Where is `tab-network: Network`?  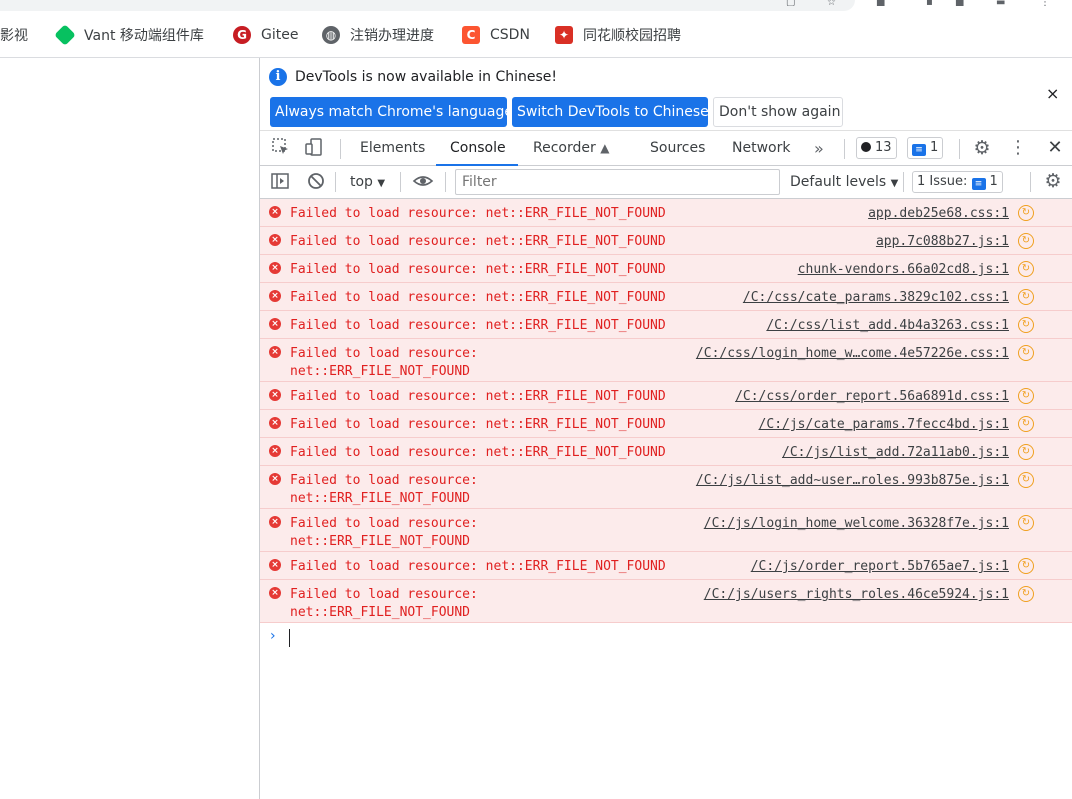 tab-network: Network is located at coordinates (761, 148).